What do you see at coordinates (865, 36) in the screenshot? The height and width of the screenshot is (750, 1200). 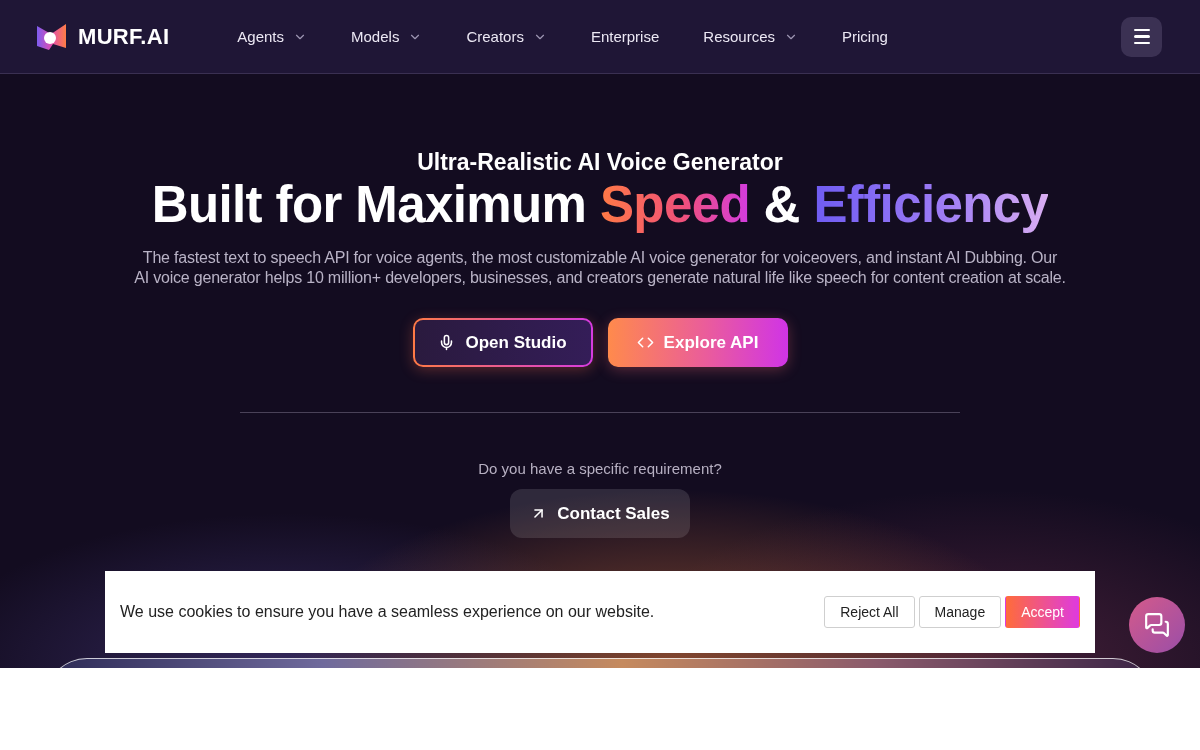 I see `nav-link: Pricing` at bounding box center [865, 36].